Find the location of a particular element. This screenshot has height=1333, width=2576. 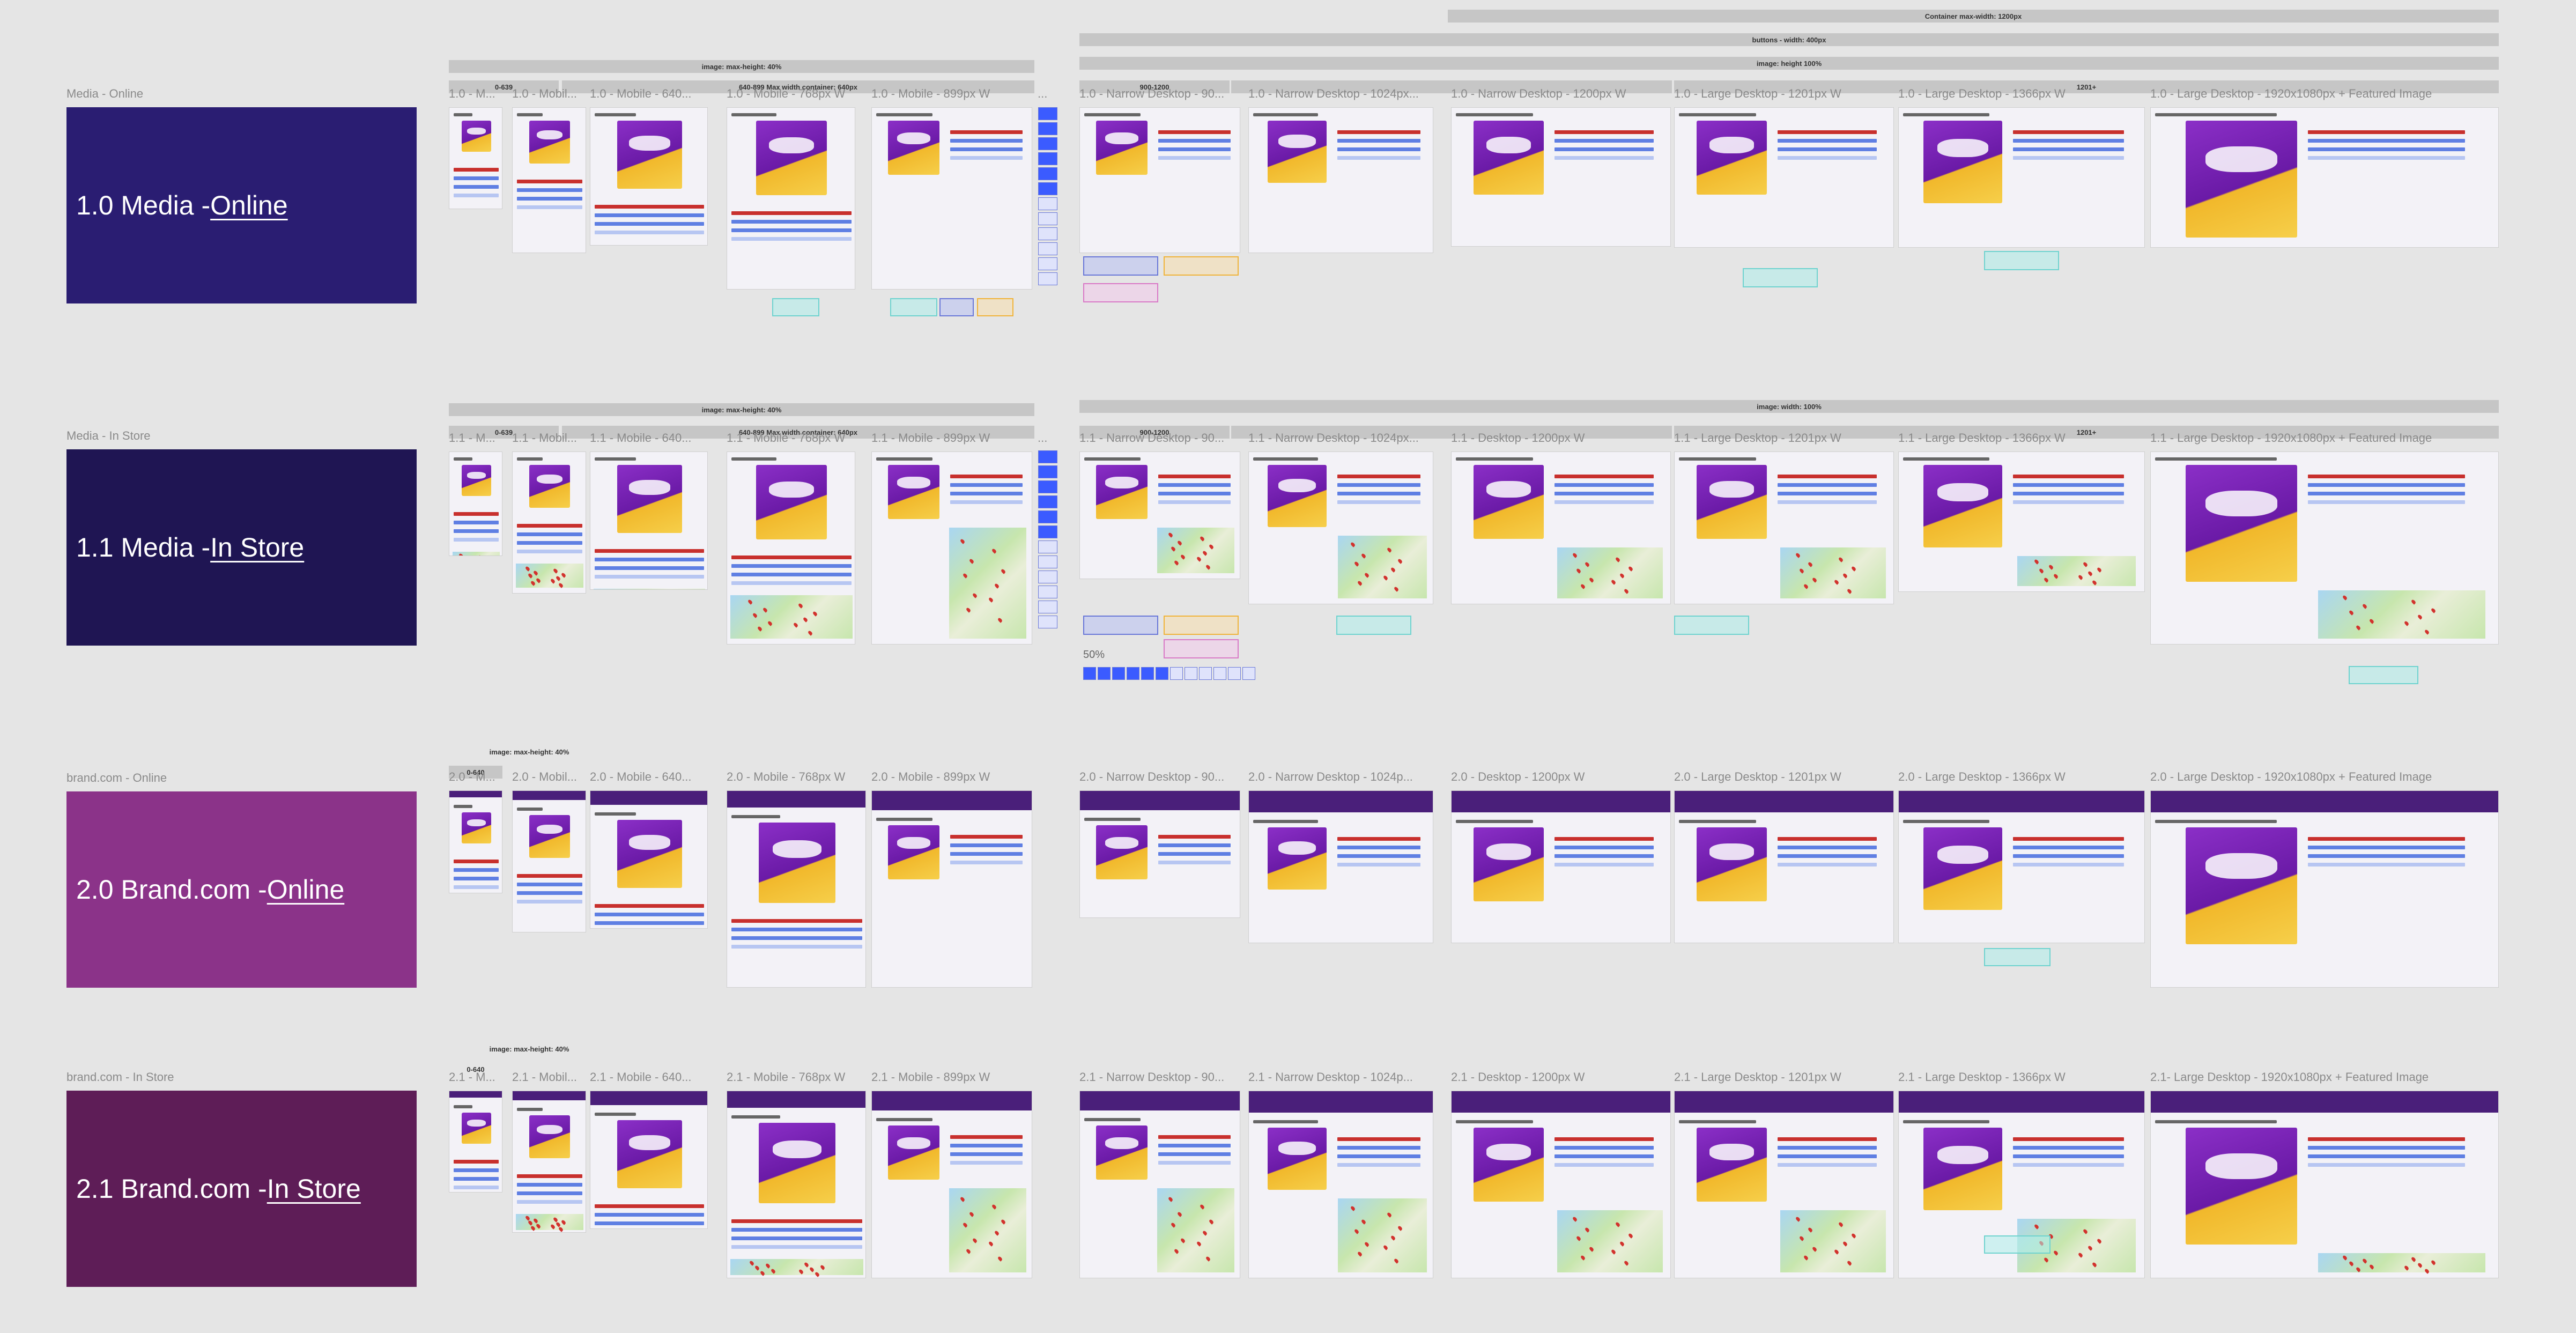

annotation-container is located at coordinates (913, 307).